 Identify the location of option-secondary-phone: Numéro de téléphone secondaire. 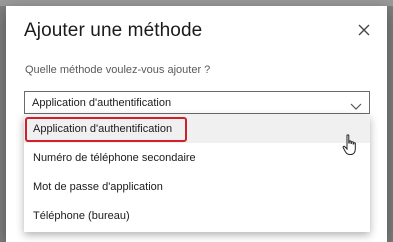
(197, 158).